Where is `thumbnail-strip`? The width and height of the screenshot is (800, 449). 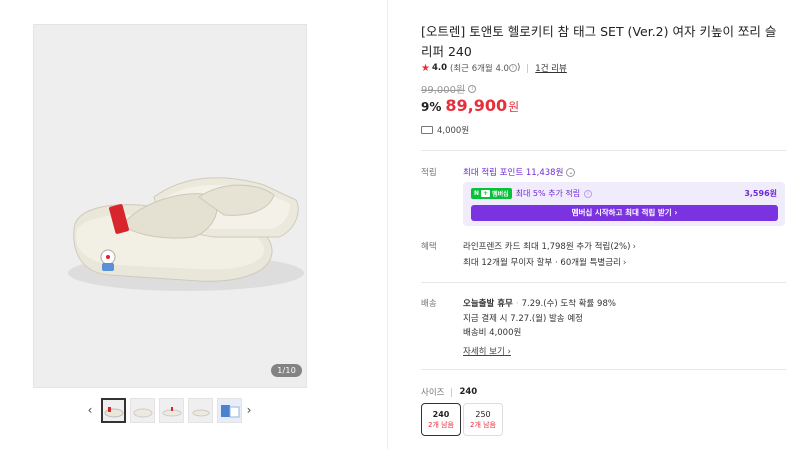 thumbnail-strip is located at coordinates (171, 410).